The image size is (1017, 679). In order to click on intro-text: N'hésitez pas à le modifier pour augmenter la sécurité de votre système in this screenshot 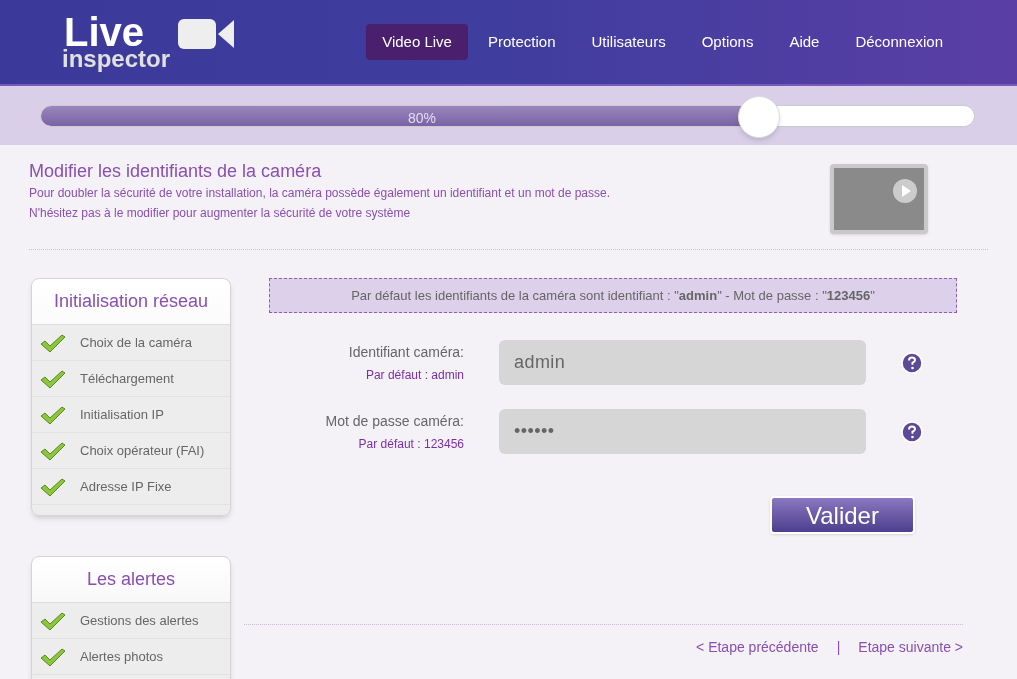, I will do `click(220, 213)`.